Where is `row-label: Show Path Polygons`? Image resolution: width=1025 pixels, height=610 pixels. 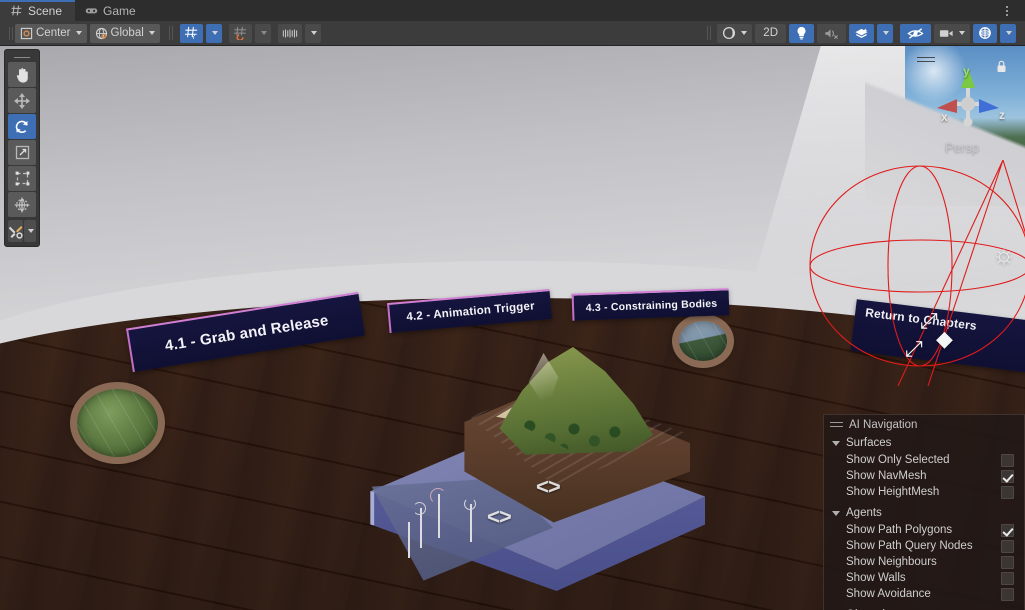
row-label: Show Path Polygons is located at coordinates (899, 530).